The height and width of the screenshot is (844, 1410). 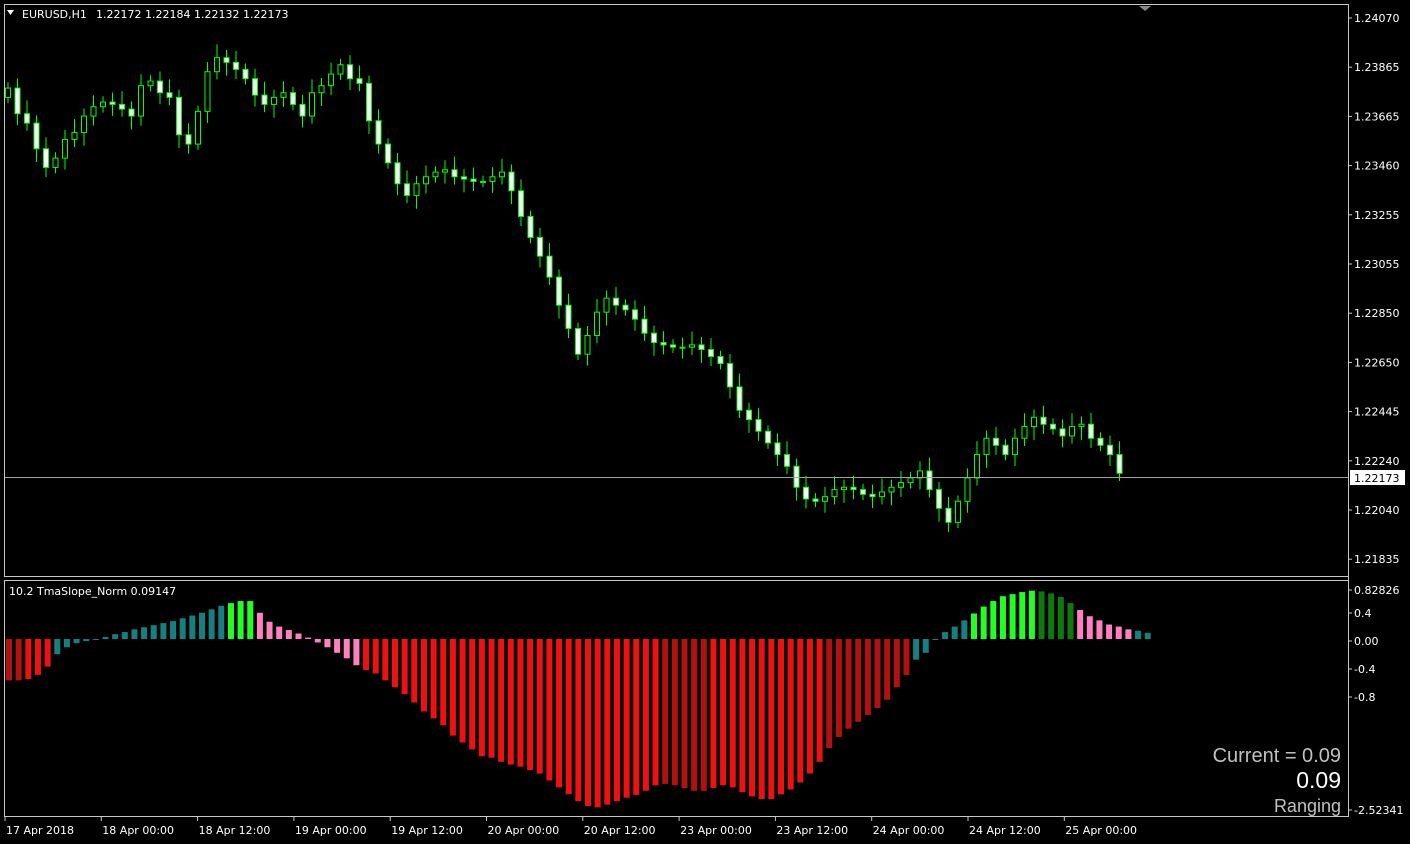 What do you see at coordinates (1005, 830) in the screenshot?
I see `time-tick-label: 24 Apr 12:00` at bounding box center [1005, 830].